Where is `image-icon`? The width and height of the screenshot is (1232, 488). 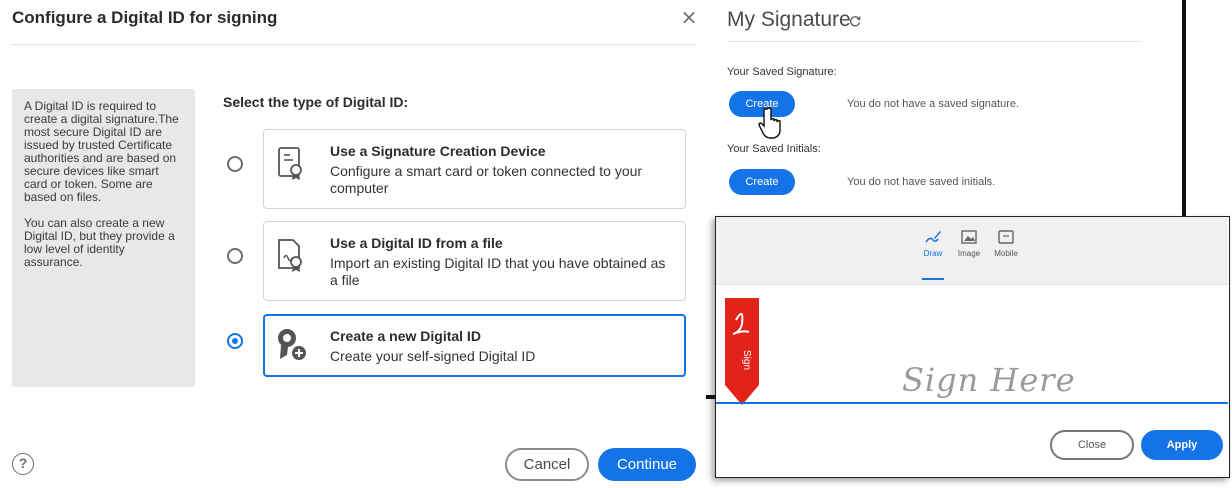 image-icon is located at coordinates (969, 237).